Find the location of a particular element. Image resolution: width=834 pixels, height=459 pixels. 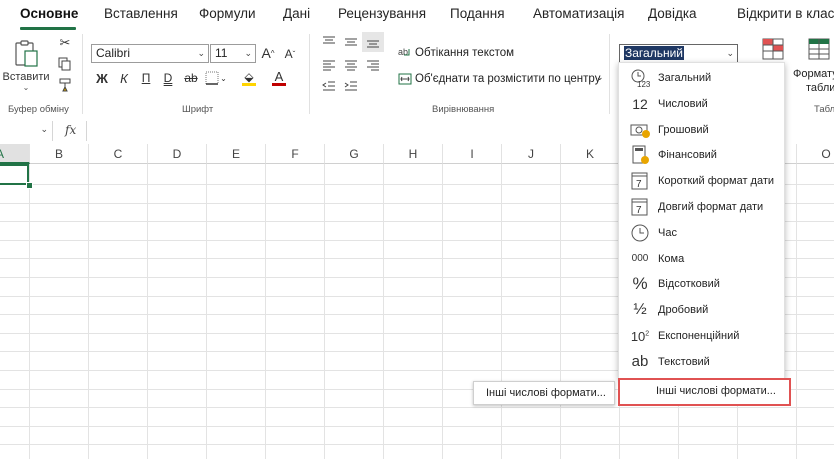

font-name-value: Calibri is located at coordinates (113, 53).